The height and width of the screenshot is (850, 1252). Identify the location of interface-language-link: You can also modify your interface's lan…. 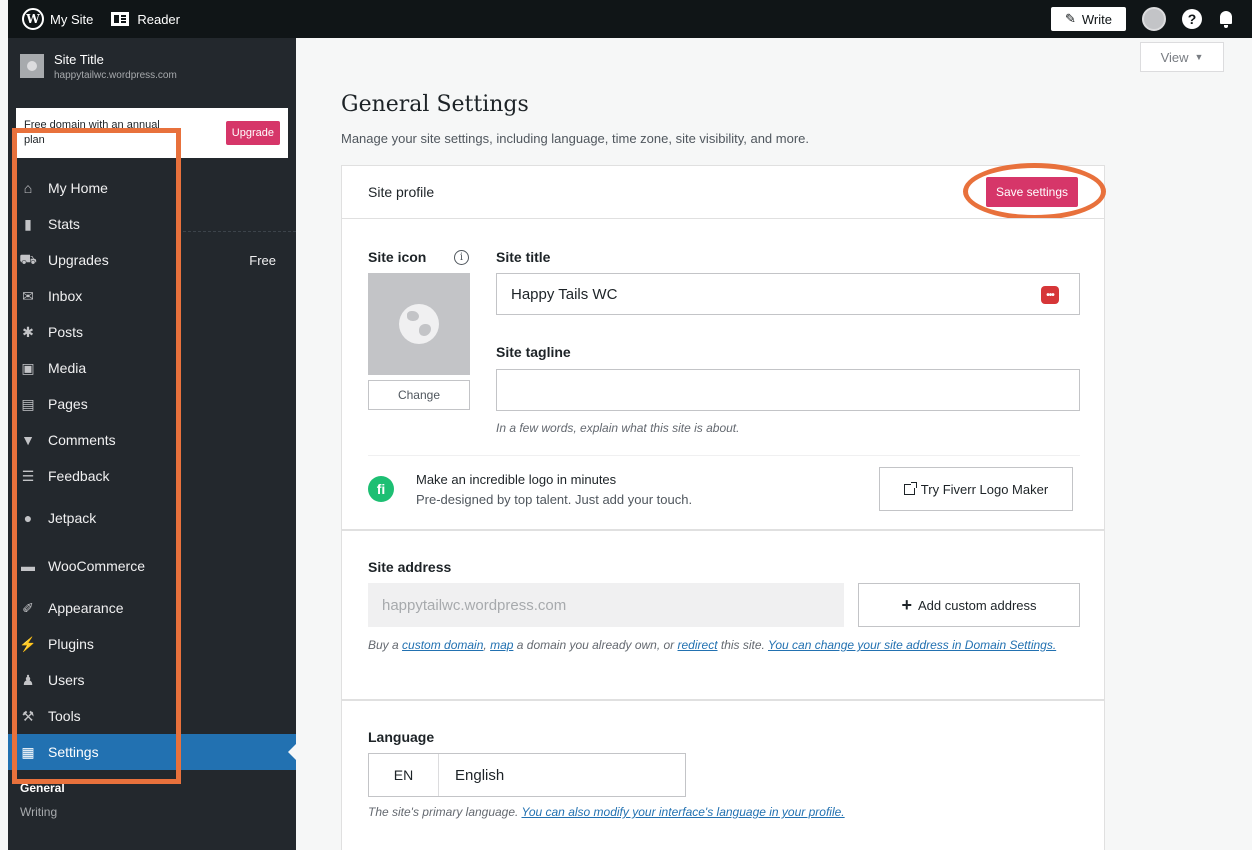
(682, 812).